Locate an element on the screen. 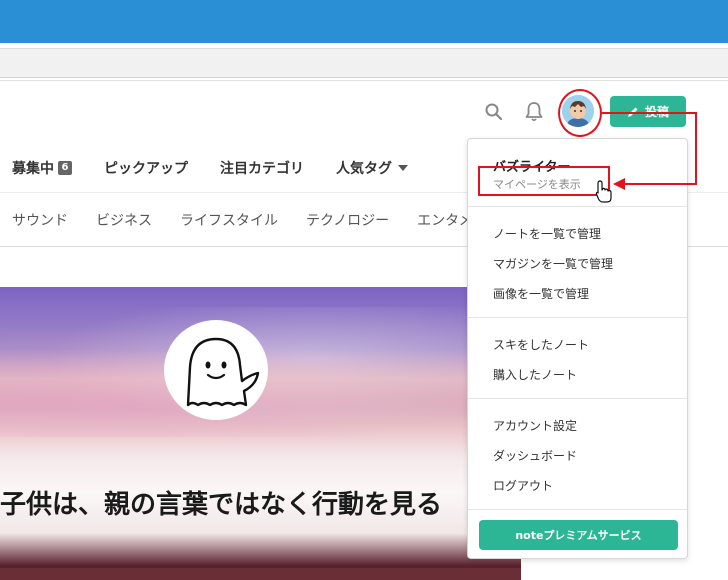 The image size is (728, 580). nav-item-recruiting: 募集中 6 is located at coordinates (42, 168).